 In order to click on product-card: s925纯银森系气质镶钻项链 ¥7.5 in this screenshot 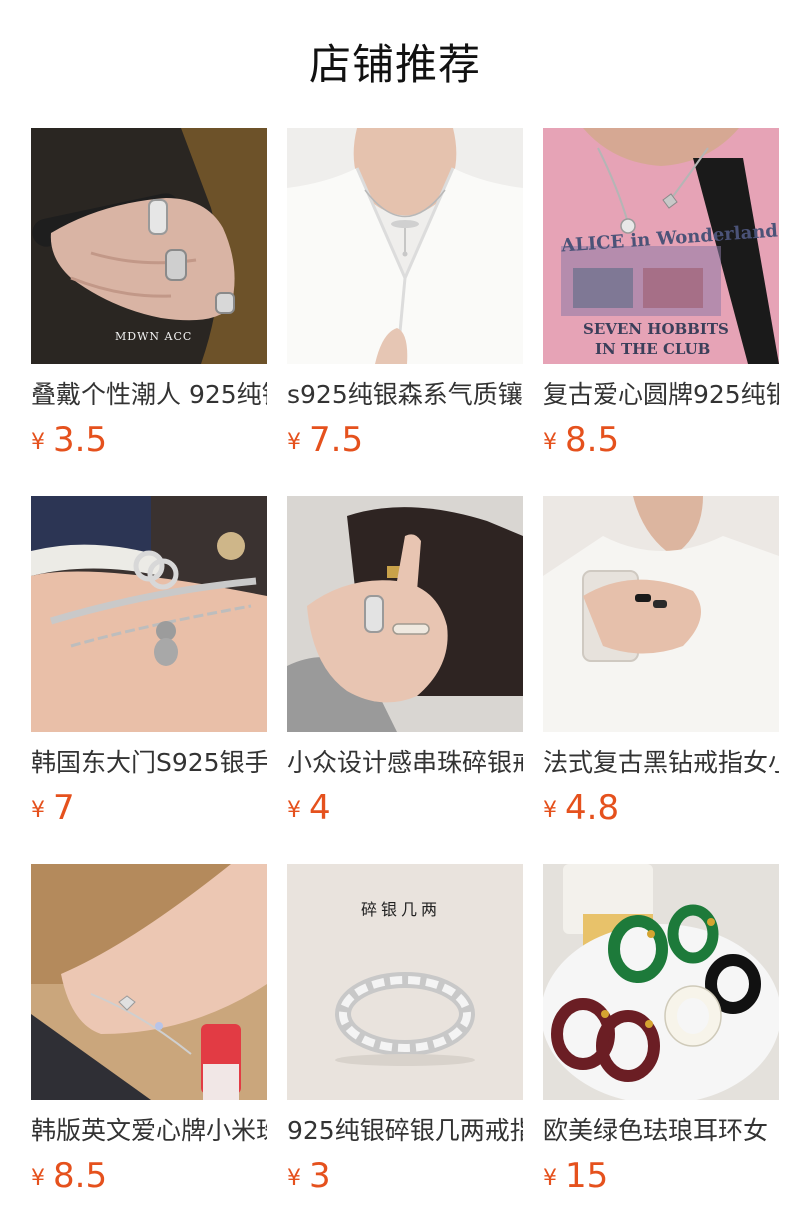, I will do `click(405, 312)`.